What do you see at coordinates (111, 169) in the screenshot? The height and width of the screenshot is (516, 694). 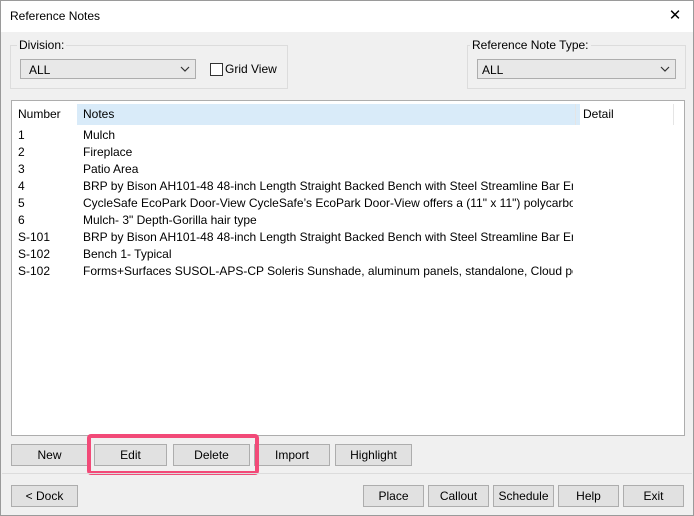 I see `row-notes: Patio Area` at bounding box center [111, 169].